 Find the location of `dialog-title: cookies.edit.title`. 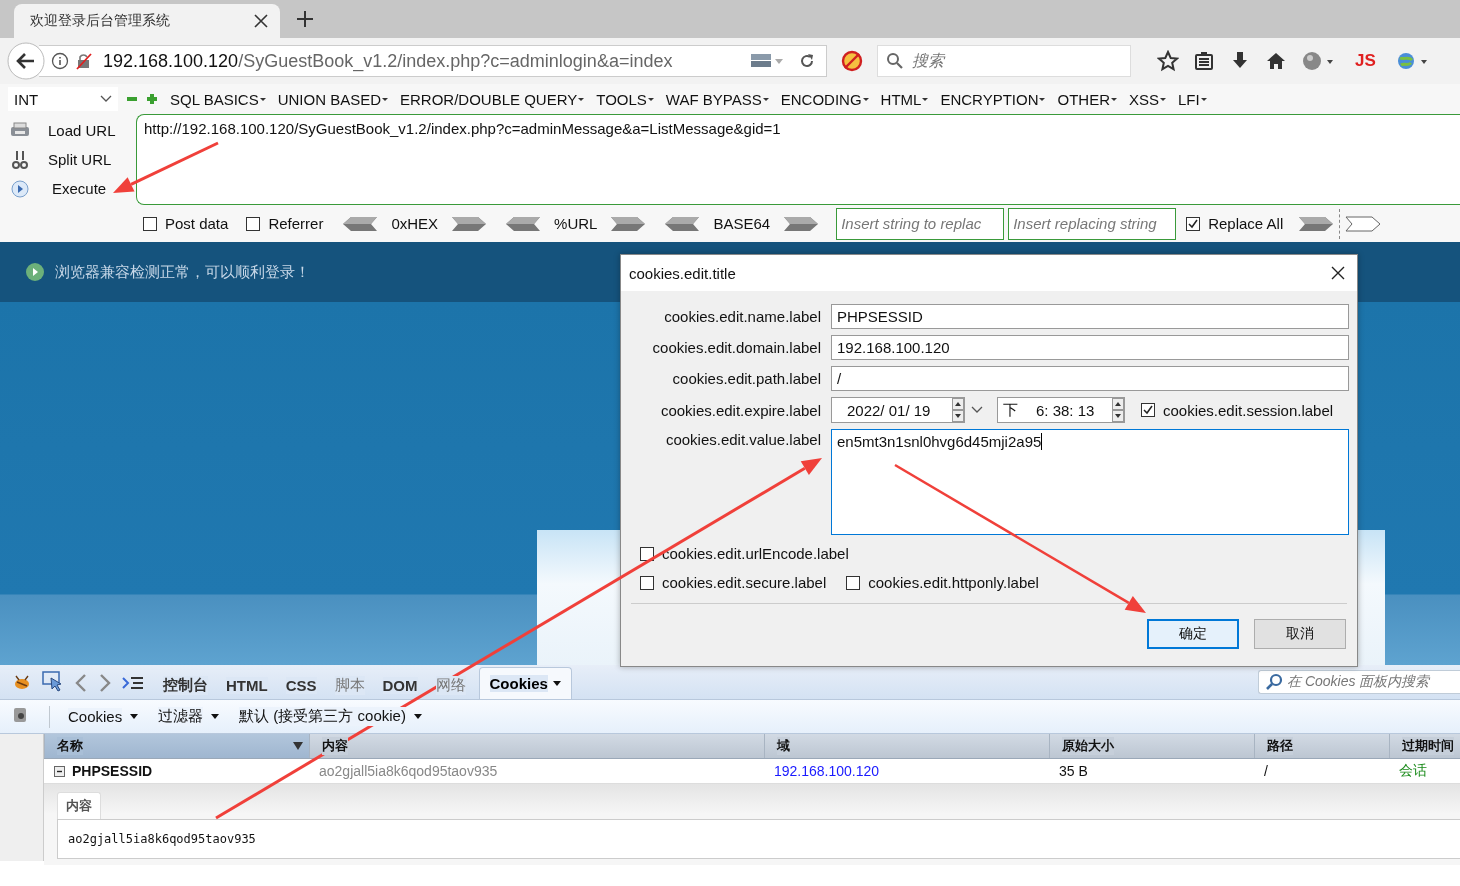

dialog-title: cookies.edit.title is located at coordinates (682, 273).